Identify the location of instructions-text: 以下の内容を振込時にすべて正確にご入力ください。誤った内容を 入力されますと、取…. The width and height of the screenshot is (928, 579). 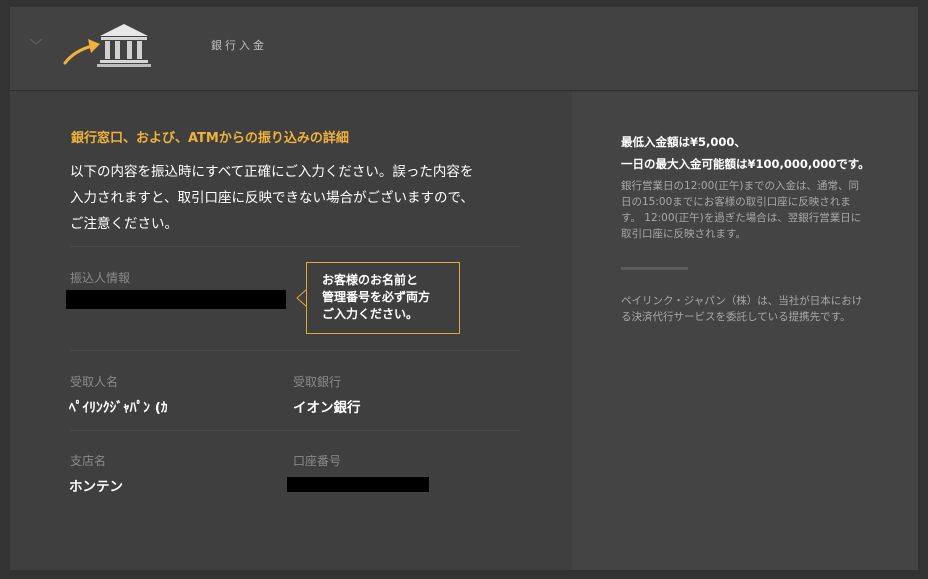
(295, 198).